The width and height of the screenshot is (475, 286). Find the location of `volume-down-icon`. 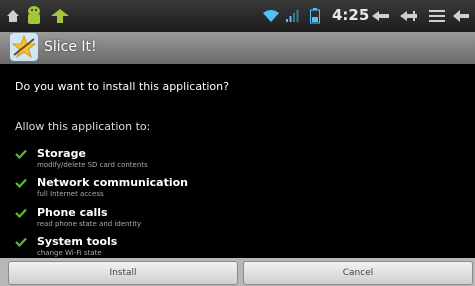

volume-down-icon is located at coordinates (381, 16).